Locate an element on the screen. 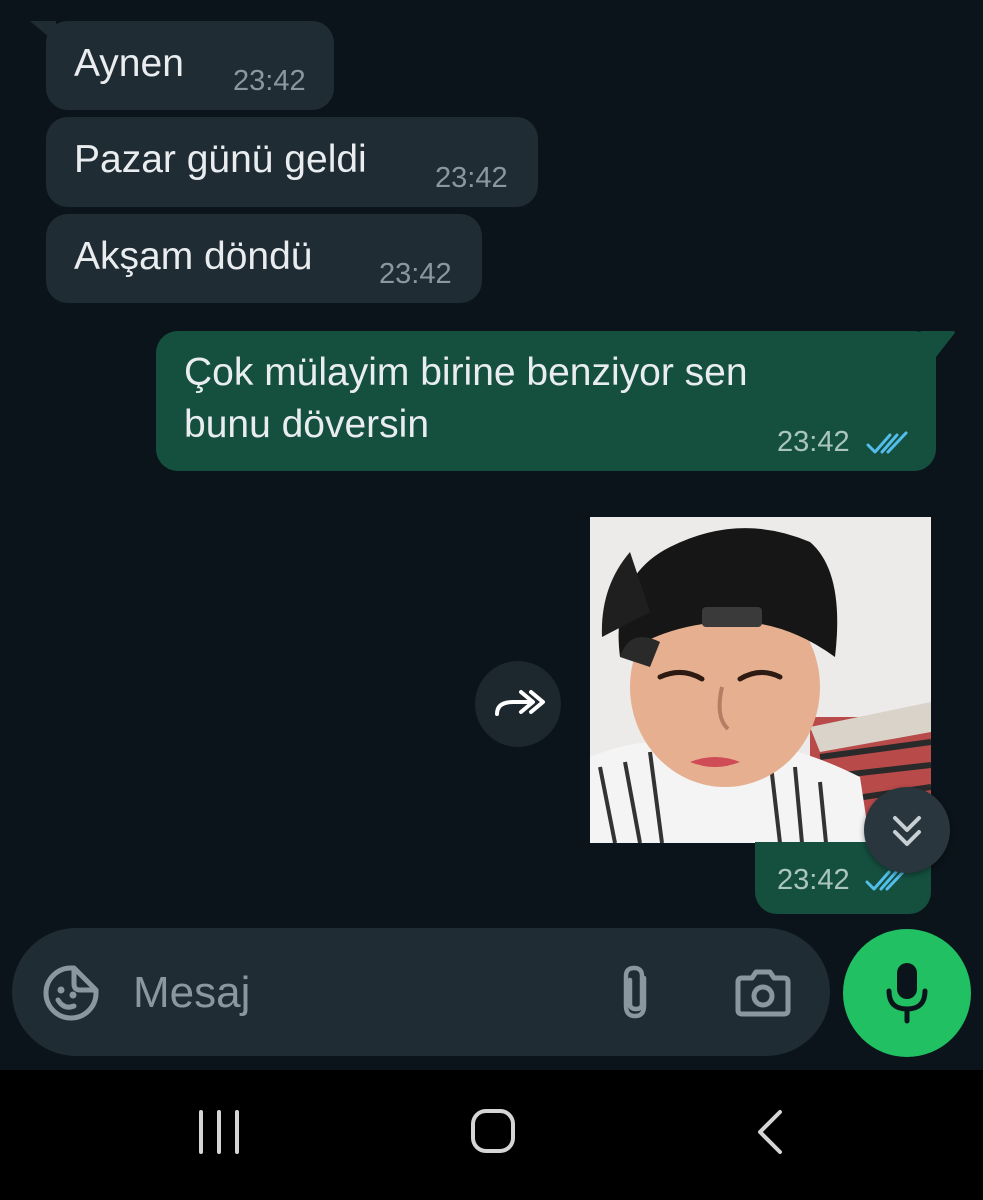  voice-message-button is located at coordinates (907, 993).